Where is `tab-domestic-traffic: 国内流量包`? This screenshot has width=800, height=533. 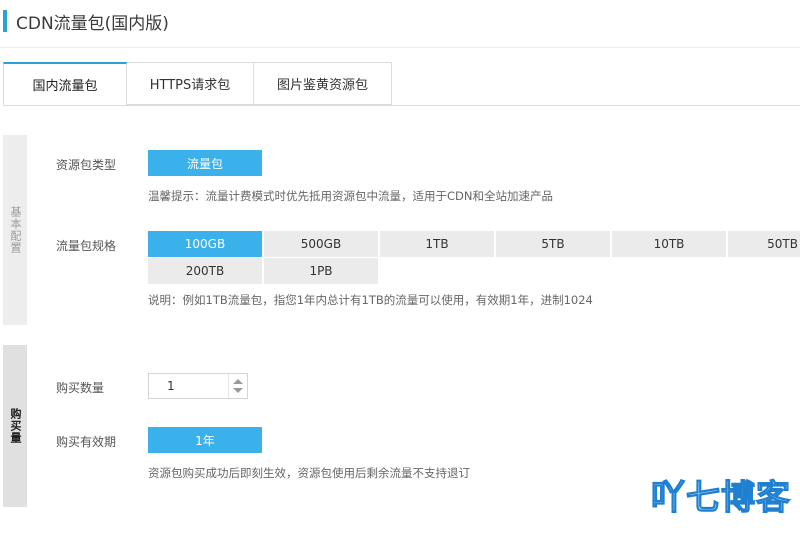
tab-domestic-traffic: 国内流量包 is located at coordinates (65, 84).